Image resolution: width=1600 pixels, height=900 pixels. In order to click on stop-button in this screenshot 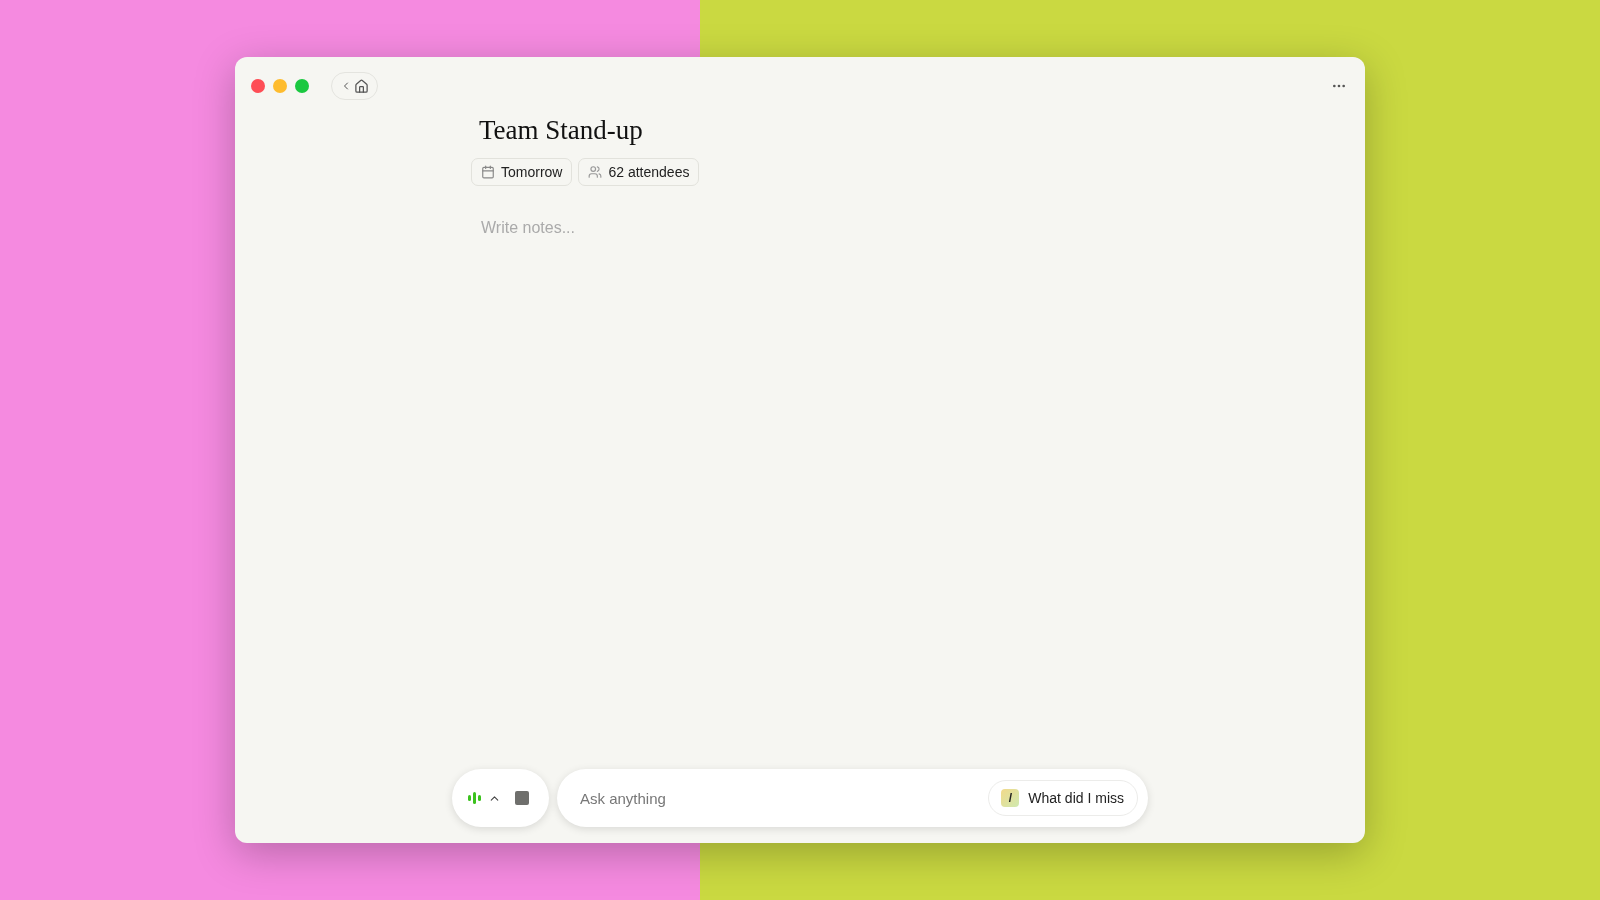, I will do `click(522, 798)`.